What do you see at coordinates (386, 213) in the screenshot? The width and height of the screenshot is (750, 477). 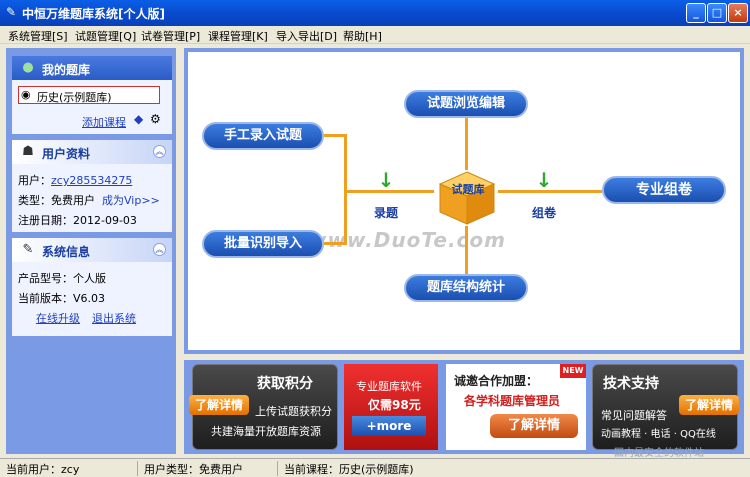 I see `entry-step-label: 录题` at bounding box center [386, 213].